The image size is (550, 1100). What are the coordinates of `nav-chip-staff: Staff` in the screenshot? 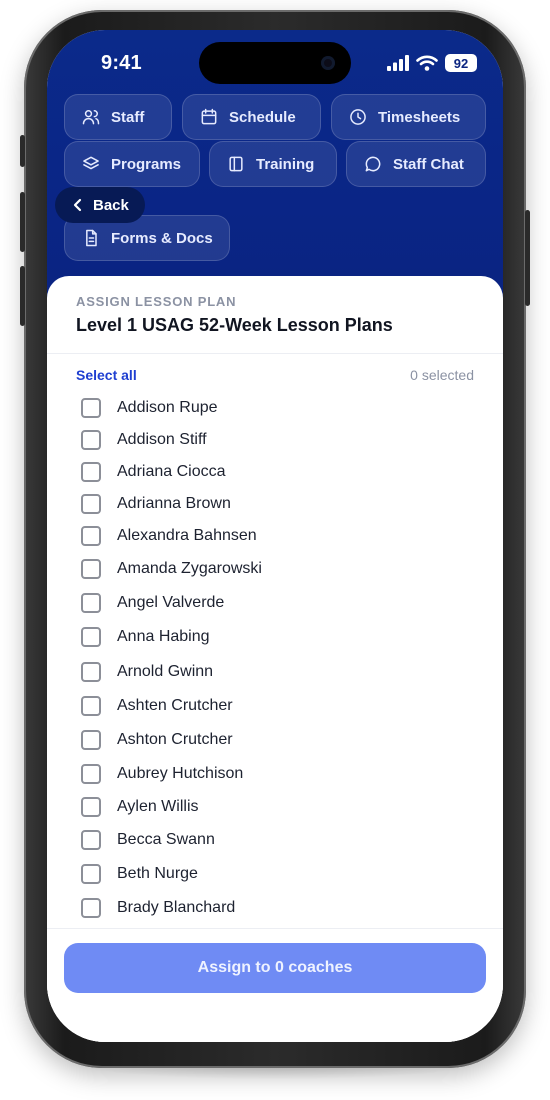 It's located at (118, 117).